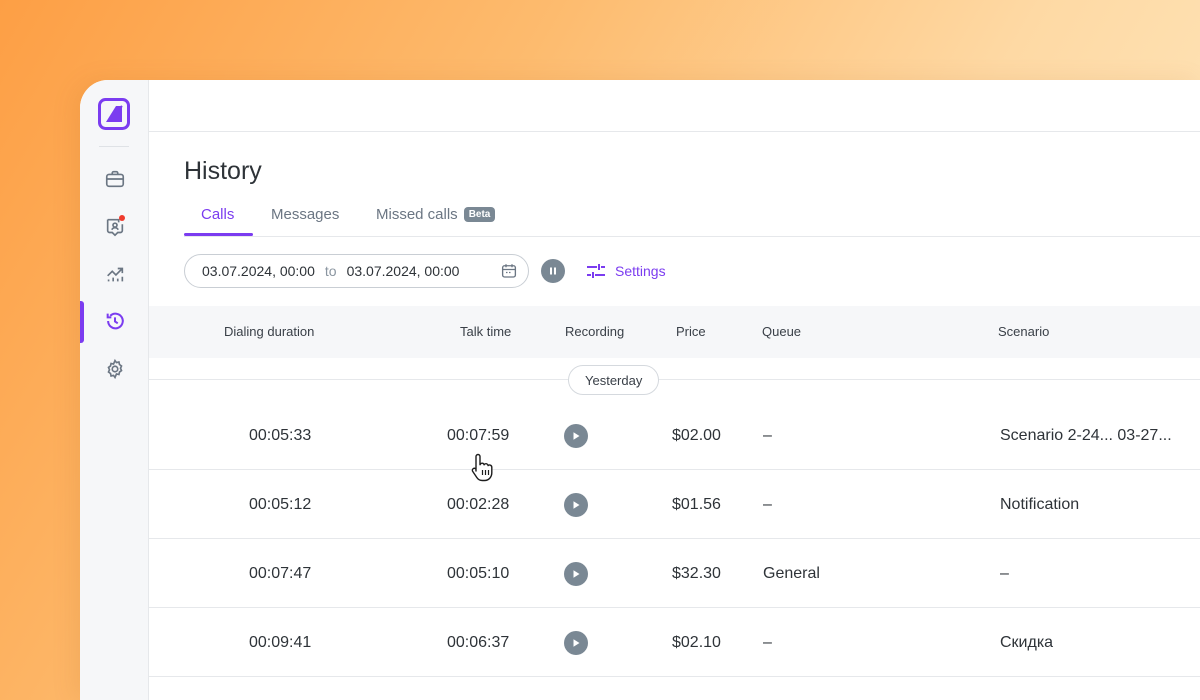 This screenshot has width=1200, height=700. I want to click on cell-price: $01.56, so click(696, 504).